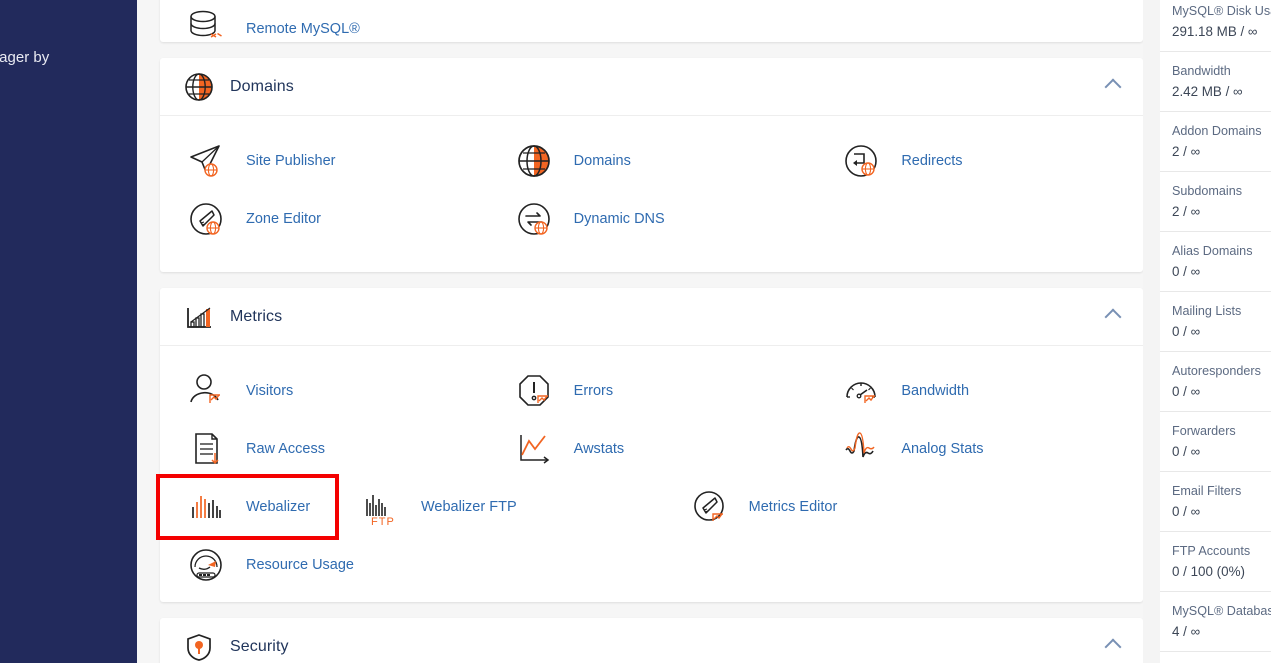 This screenshot has width=1271, height=663. I want to click on bandwidth-gauge-icon, so click(861, 391).